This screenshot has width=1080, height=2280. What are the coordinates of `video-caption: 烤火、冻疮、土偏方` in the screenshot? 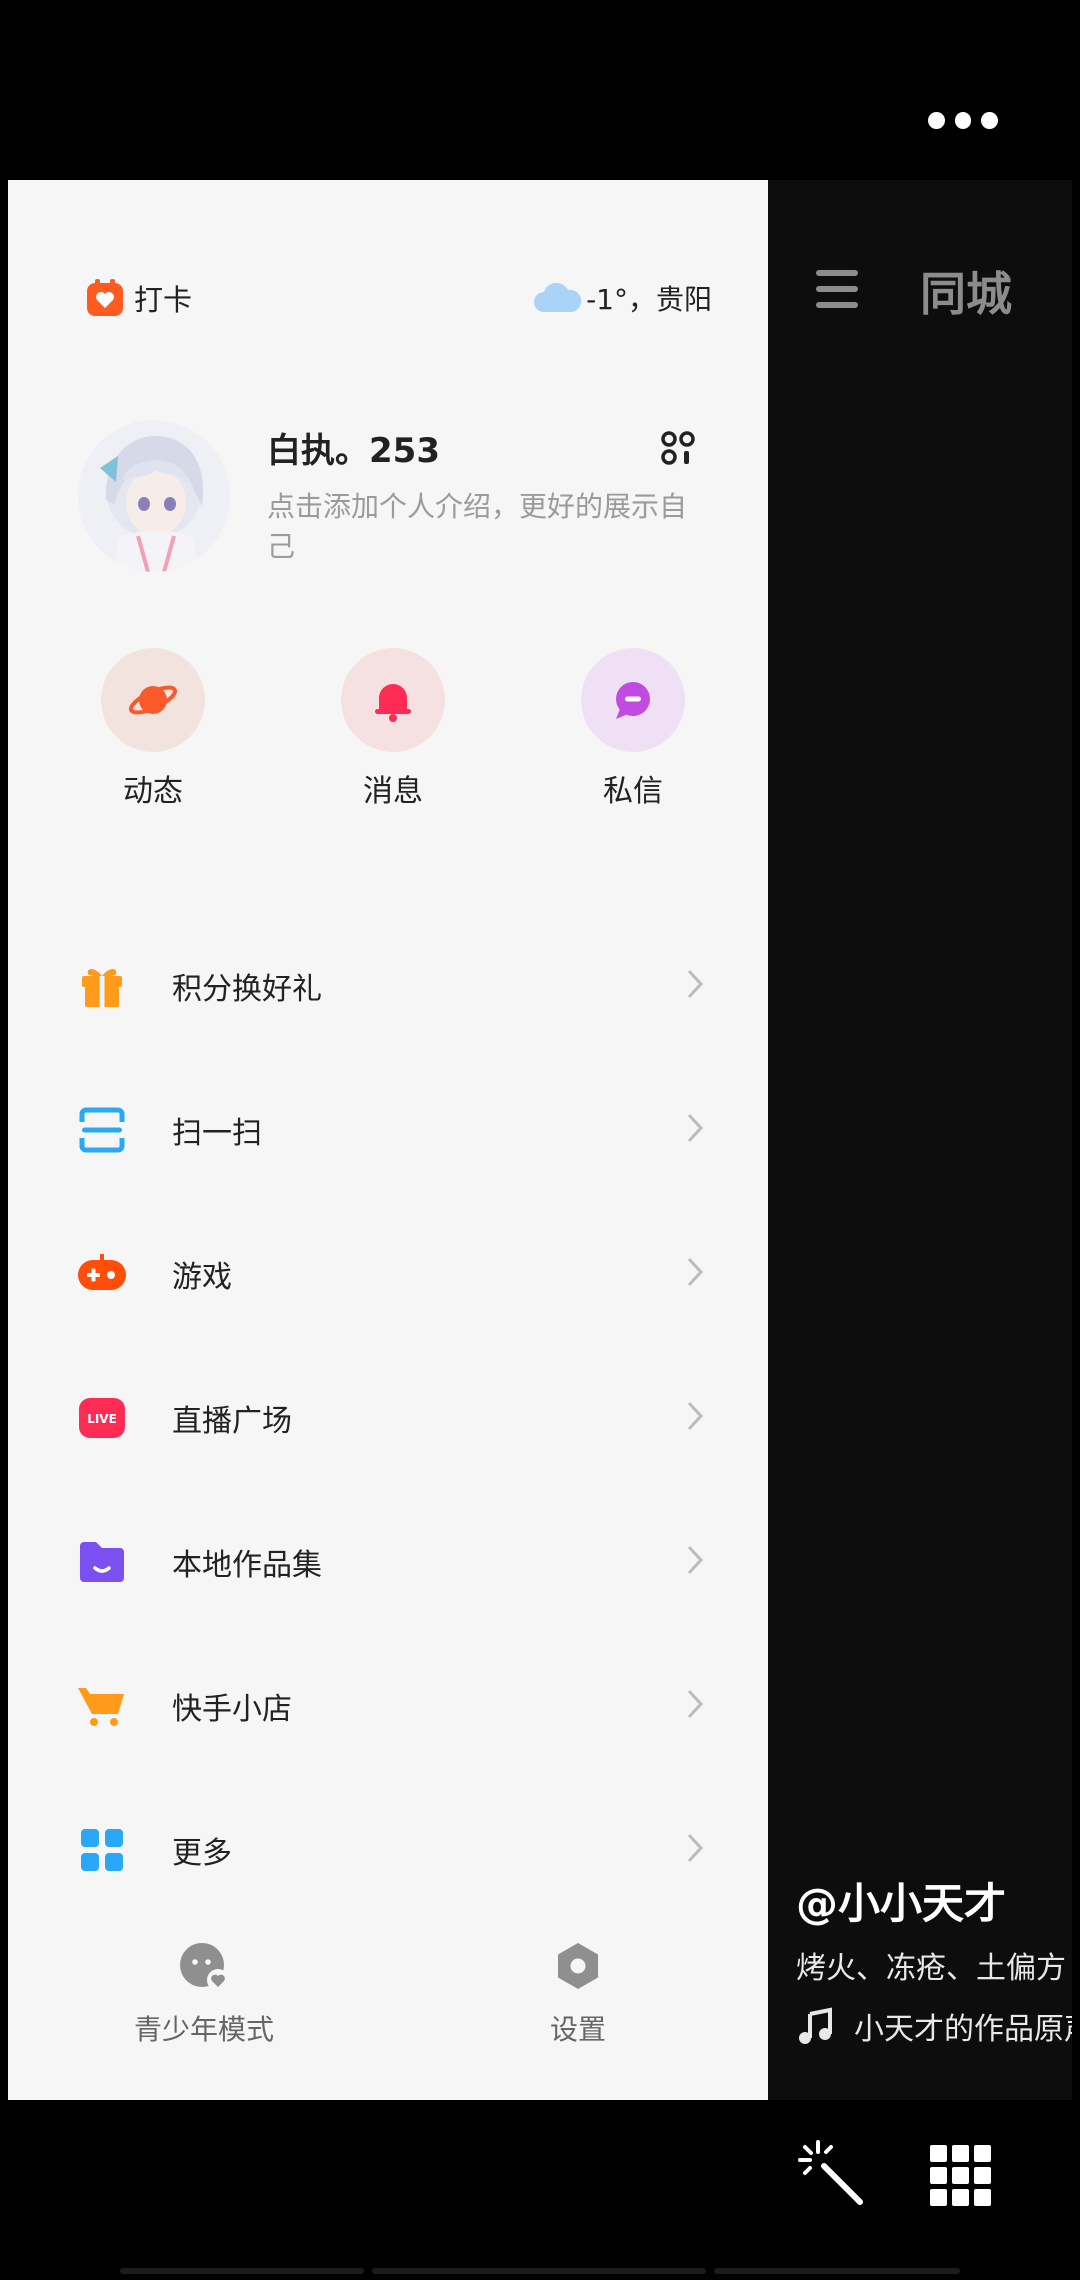 It's located at (931, 1968).